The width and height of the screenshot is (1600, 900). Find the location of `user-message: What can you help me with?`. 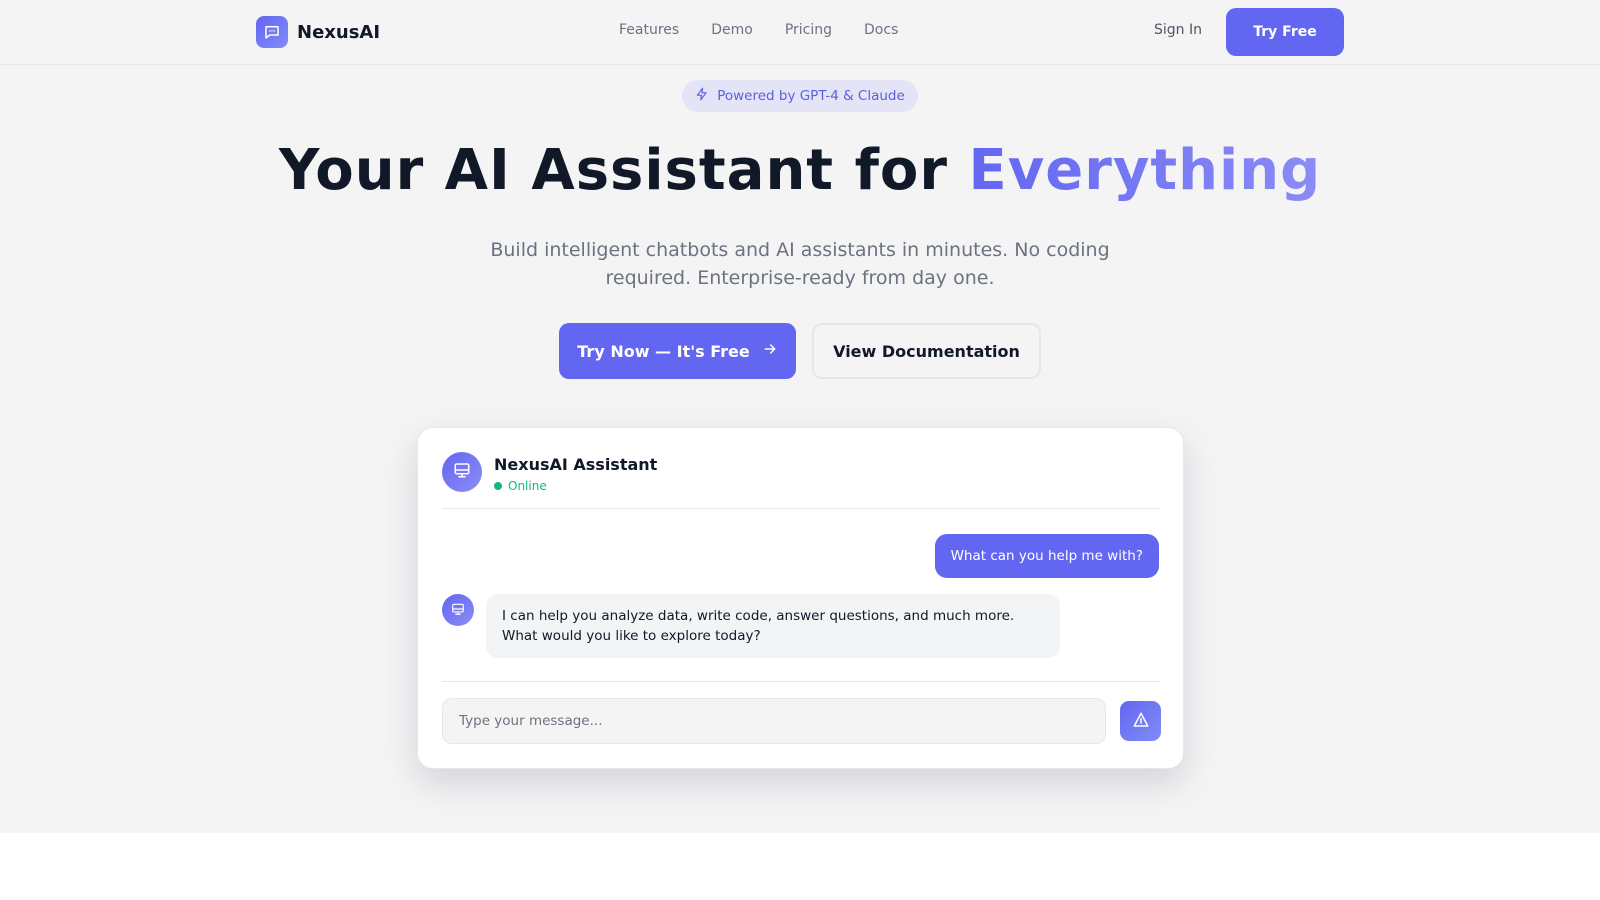

user-message: What can you help me with? is located at coordinates (1046, 556).